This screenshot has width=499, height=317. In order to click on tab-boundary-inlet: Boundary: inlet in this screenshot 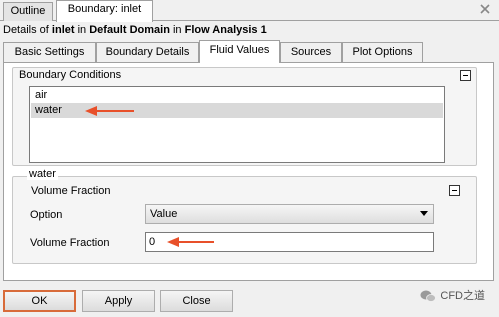, I will do `click(104, 11)`.